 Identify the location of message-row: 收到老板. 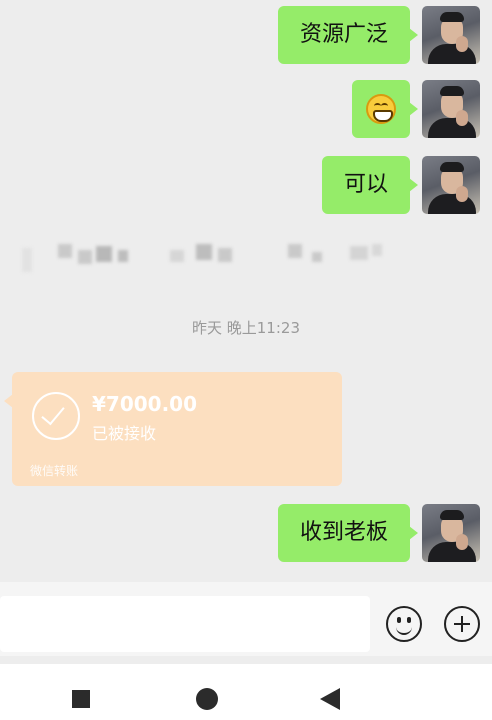
(378, 533).